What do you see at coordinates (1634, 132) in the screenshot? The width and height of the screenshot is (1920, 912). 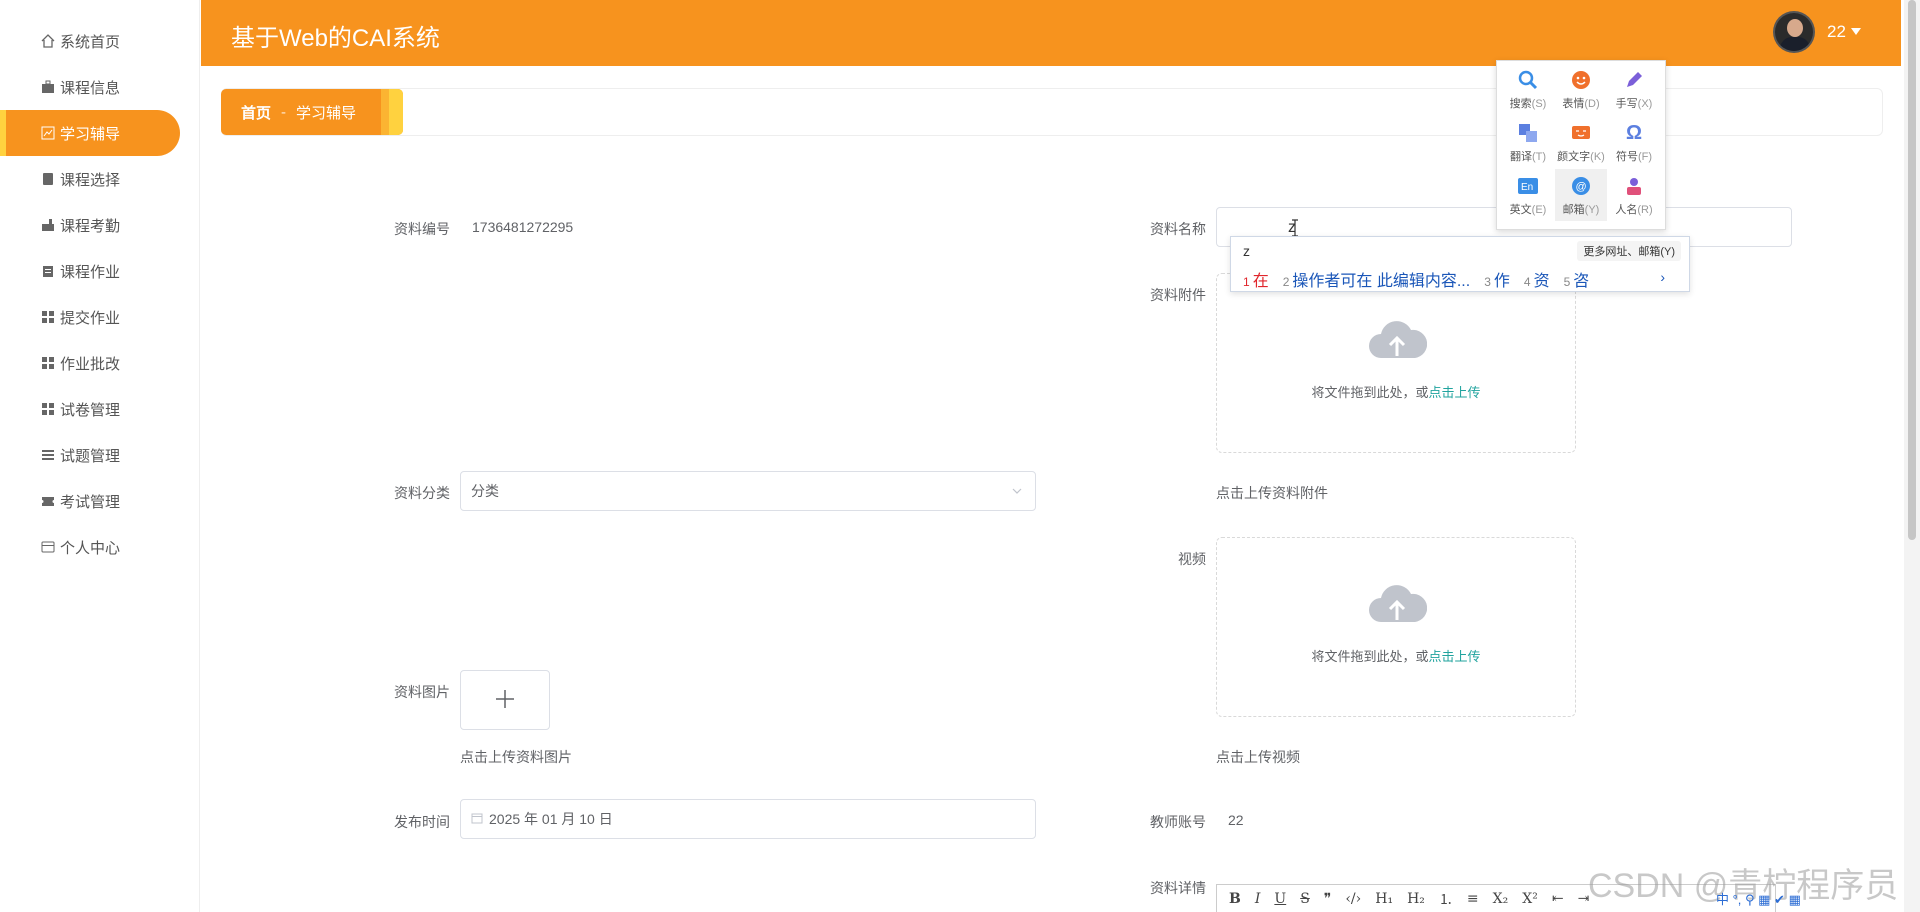 I see `omega-icon: Ω` at bounding box center [1634, 132].